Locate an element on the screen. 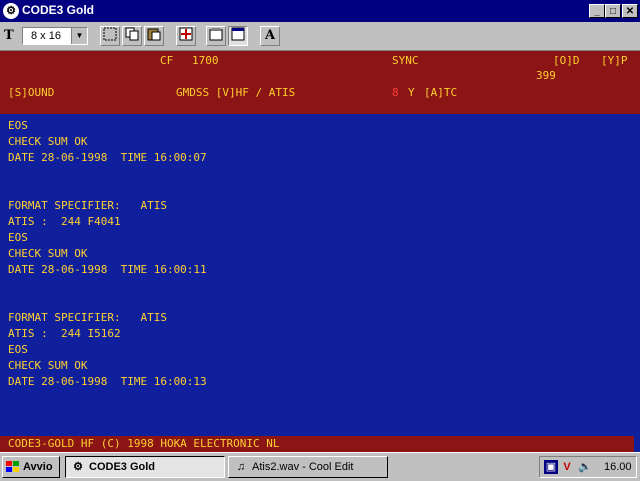  minimize-button: _ is located at coordinates (597, 11).